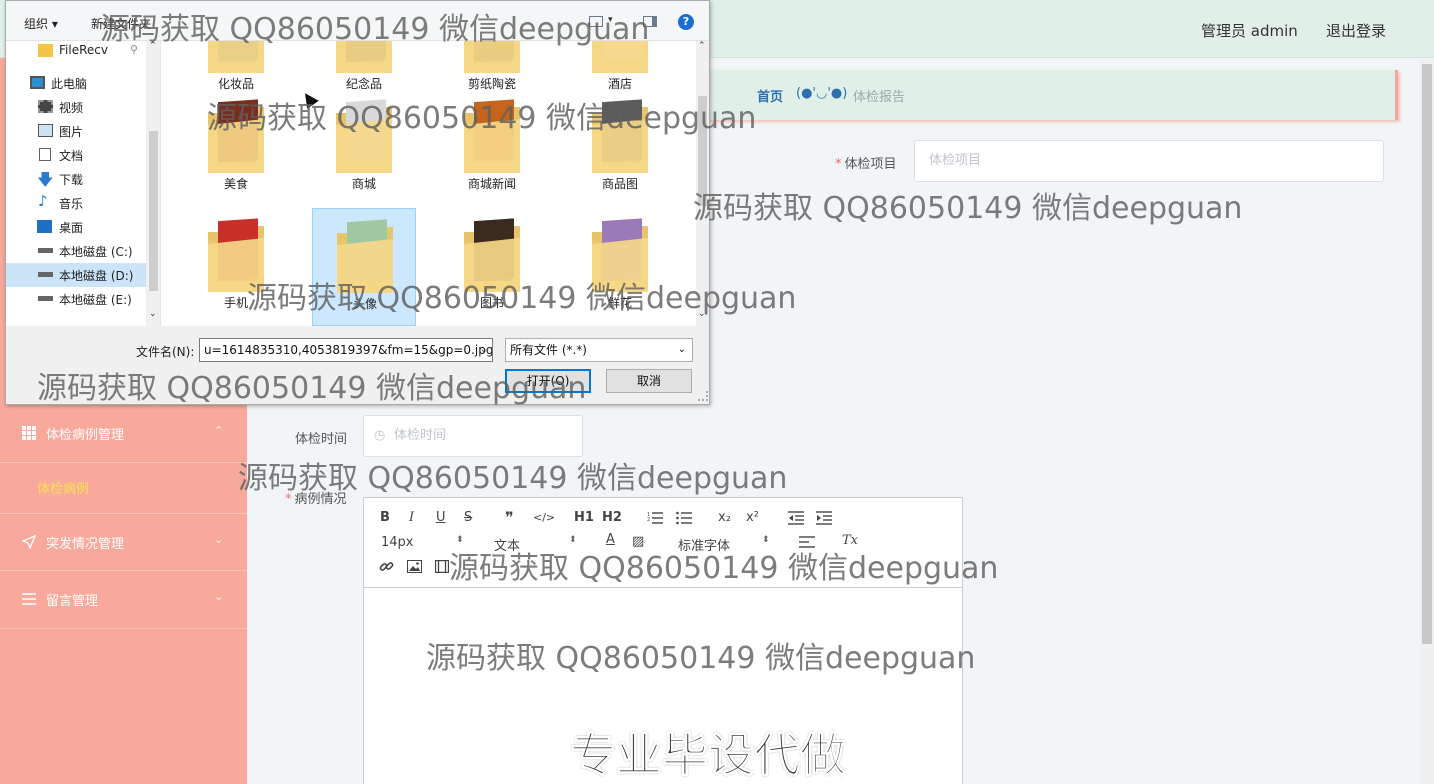  I want to click on view-options-icon, so click(596, 21).